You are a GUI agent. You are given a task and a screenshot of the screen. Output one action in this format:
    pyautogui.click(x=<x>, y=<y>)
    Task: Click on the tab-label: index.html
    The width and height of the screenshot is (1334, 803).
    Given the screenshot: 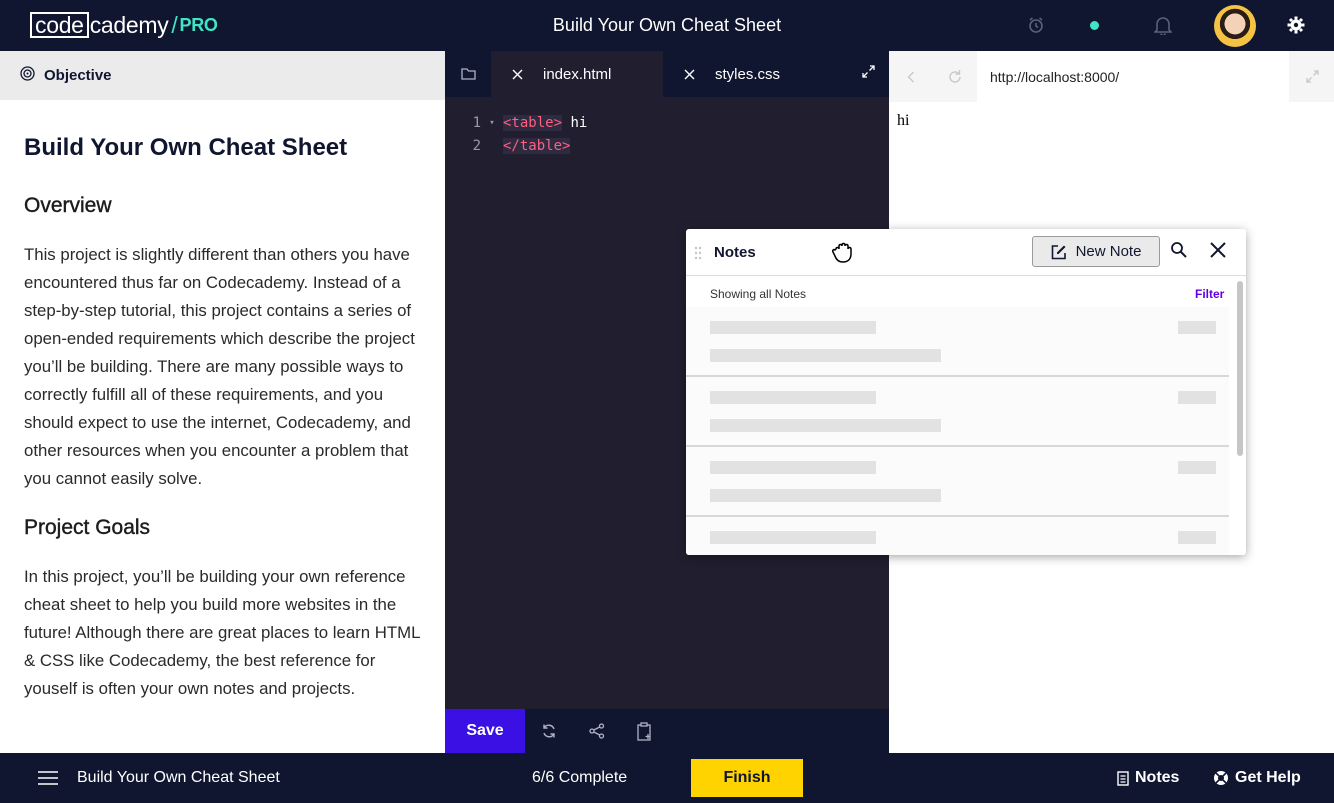 What is the action you would take?
    pyautogui.click(x=577, y=74)
    